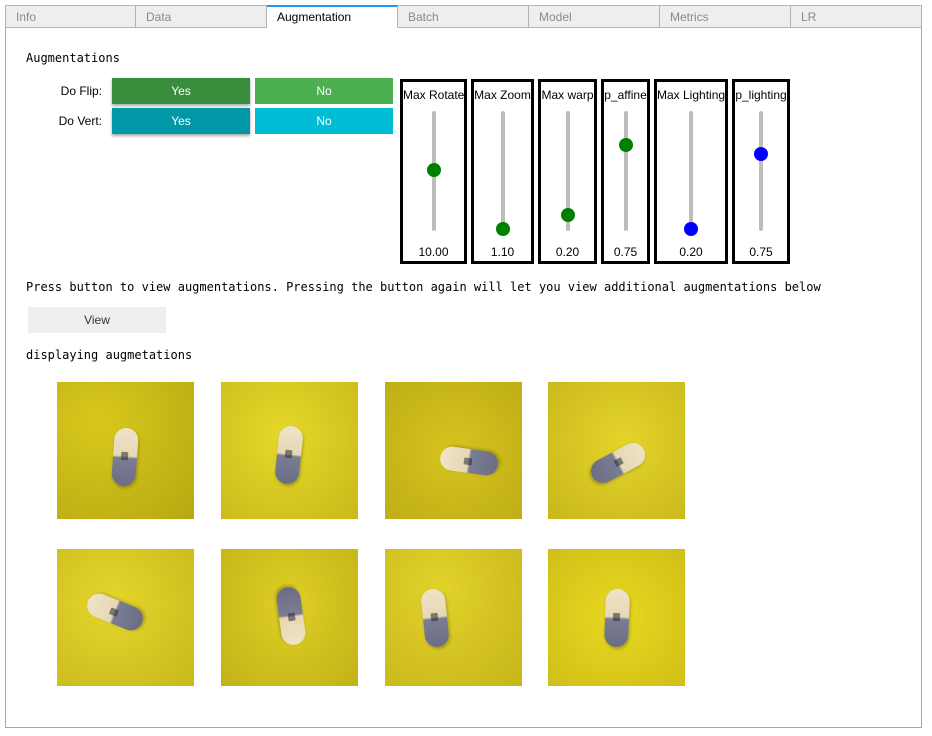 The image size is (932, 736). What do you see at coordinates (73, 58) in the screenshot?
I see `section-title: Augmentations` at bounding box center [73, 58].